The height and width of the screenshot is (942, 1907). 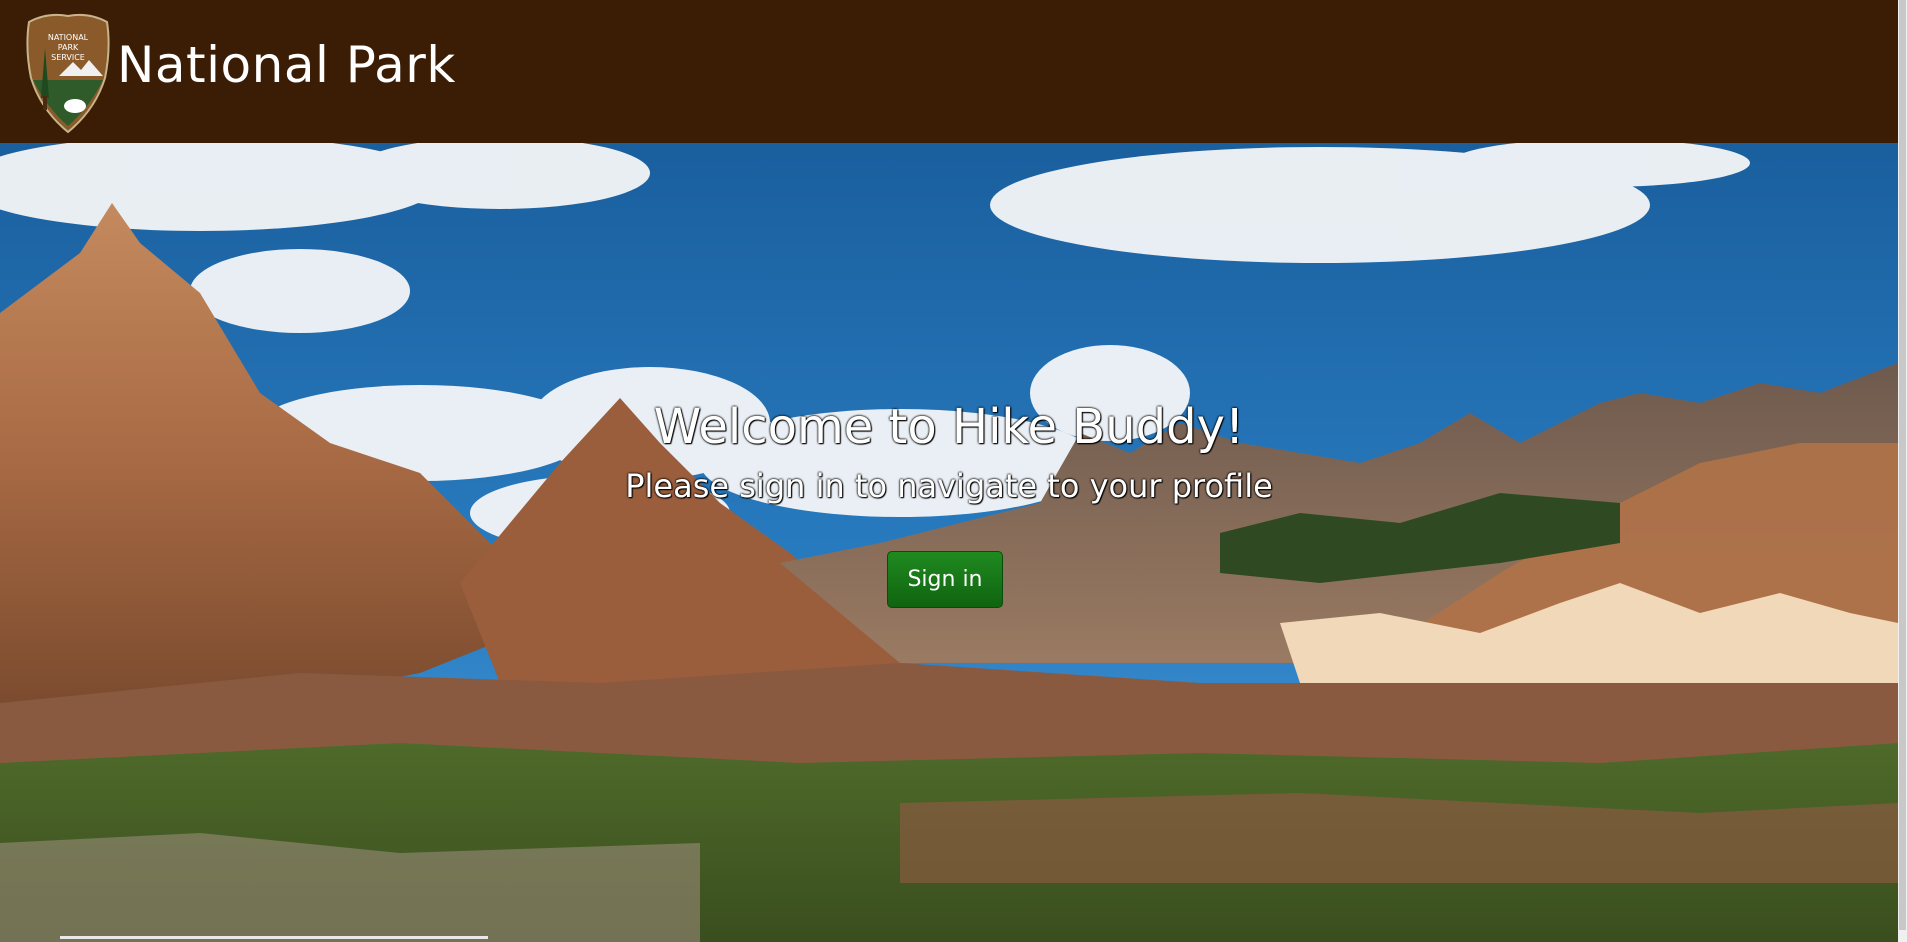 I want to click on logo-text-service: SERVICE, so click(x=68, y=57).